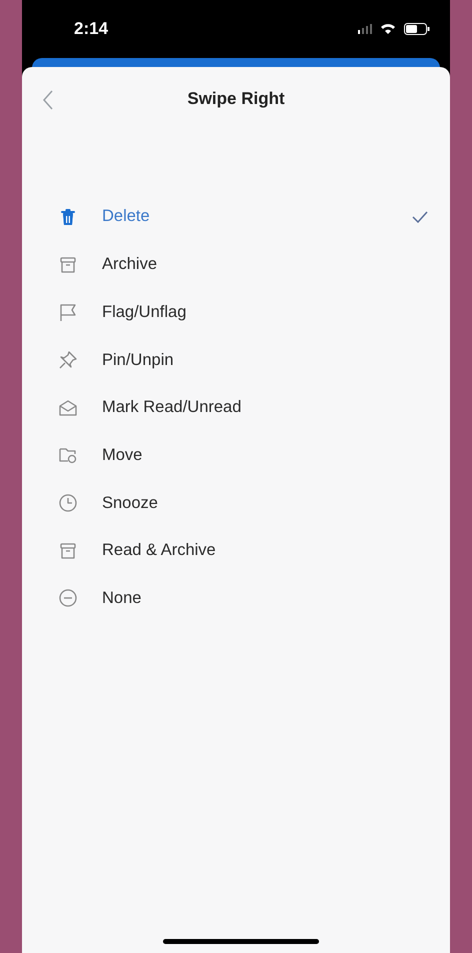  I want to click on action-option: None, so click(236, 598).